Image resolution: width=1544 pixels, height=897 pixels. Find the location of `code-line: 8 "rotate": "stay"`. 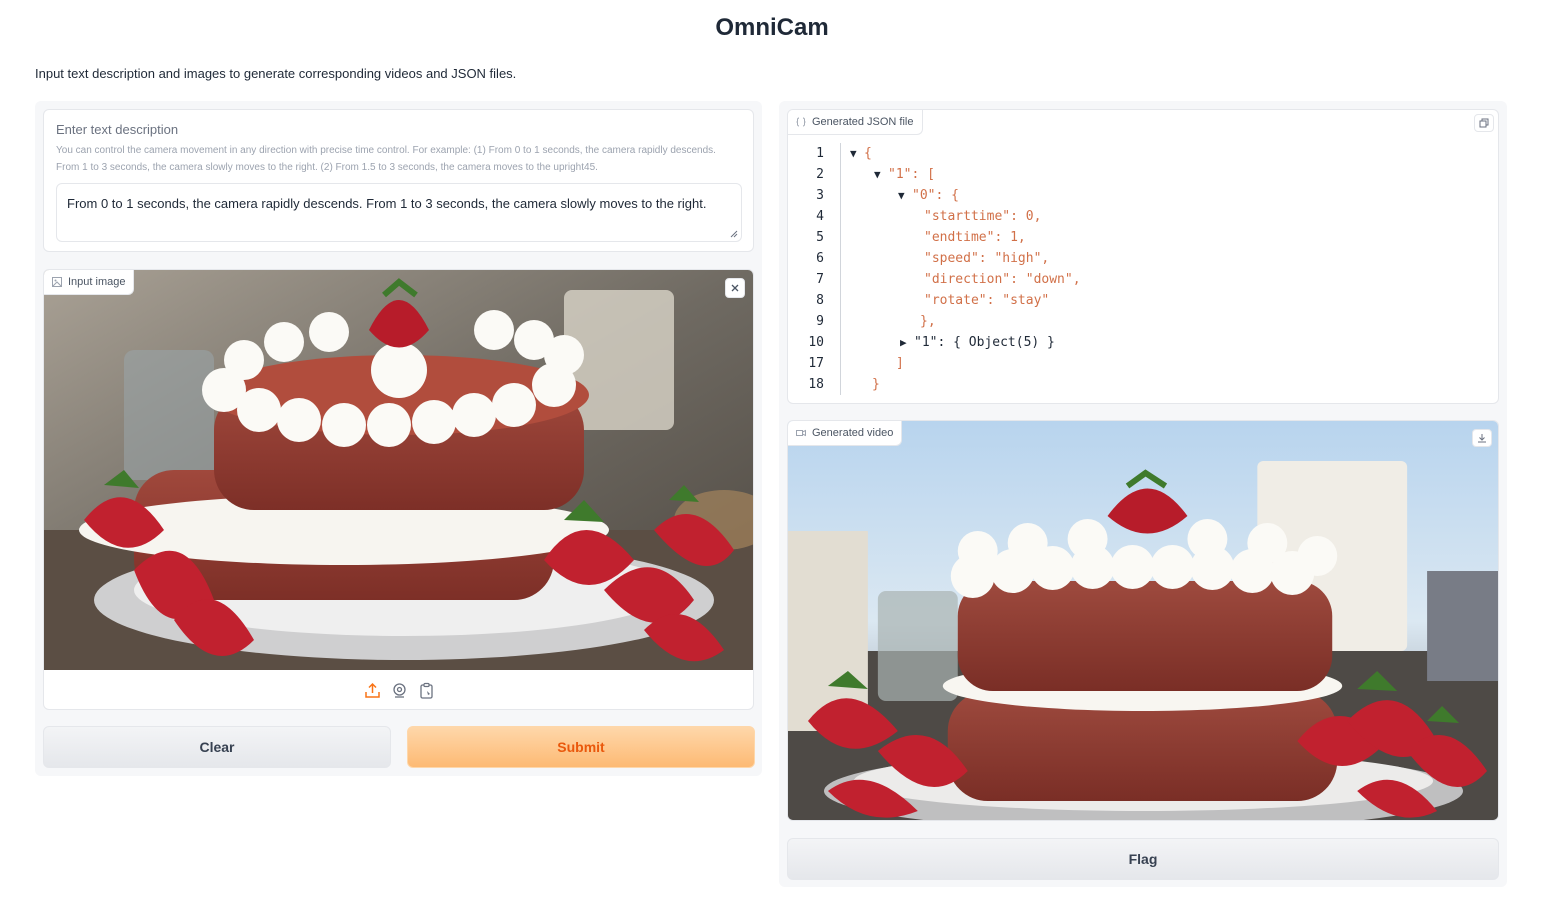

code-line: 8 "rotate": "stay" is located at coordinates (1143, 300).